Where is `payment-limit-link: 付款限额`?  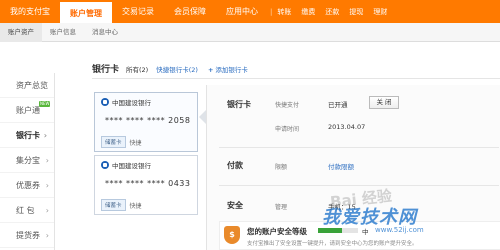
payment-limit-link: 付款限额 is located at coordinates (341, 166).